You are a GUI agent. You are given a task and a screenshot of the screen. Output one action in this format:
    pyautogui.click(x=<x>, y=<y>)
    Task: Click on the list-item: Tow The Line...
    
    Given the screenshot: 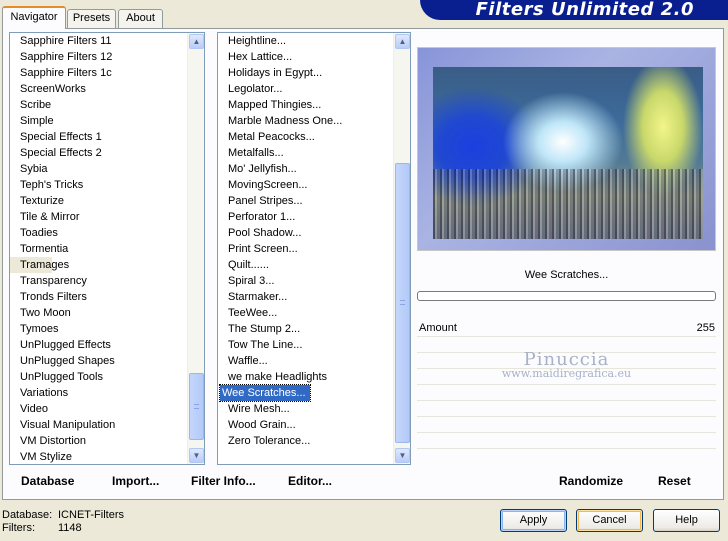 What is the action you would take?
    pyautogui.click(x=305, y=345)
    